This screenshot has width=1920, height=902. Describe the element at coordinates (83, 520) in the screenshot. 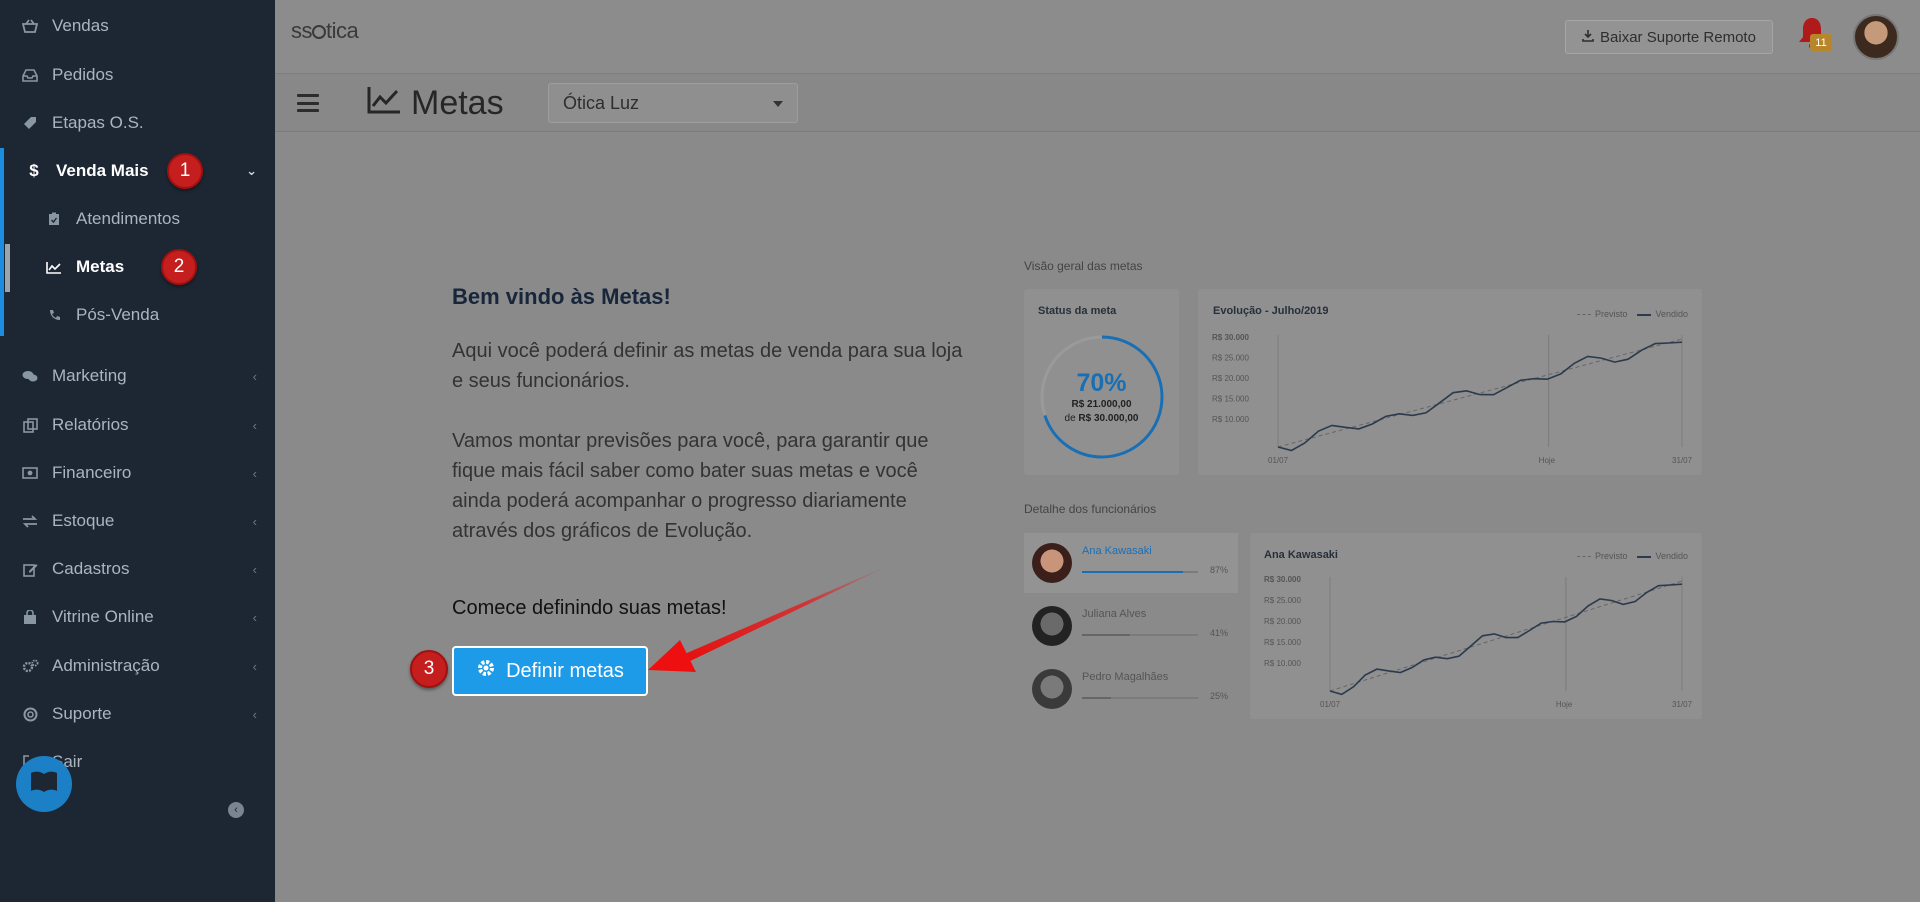

I see `sidebar-item-label: Estoque` at that location.